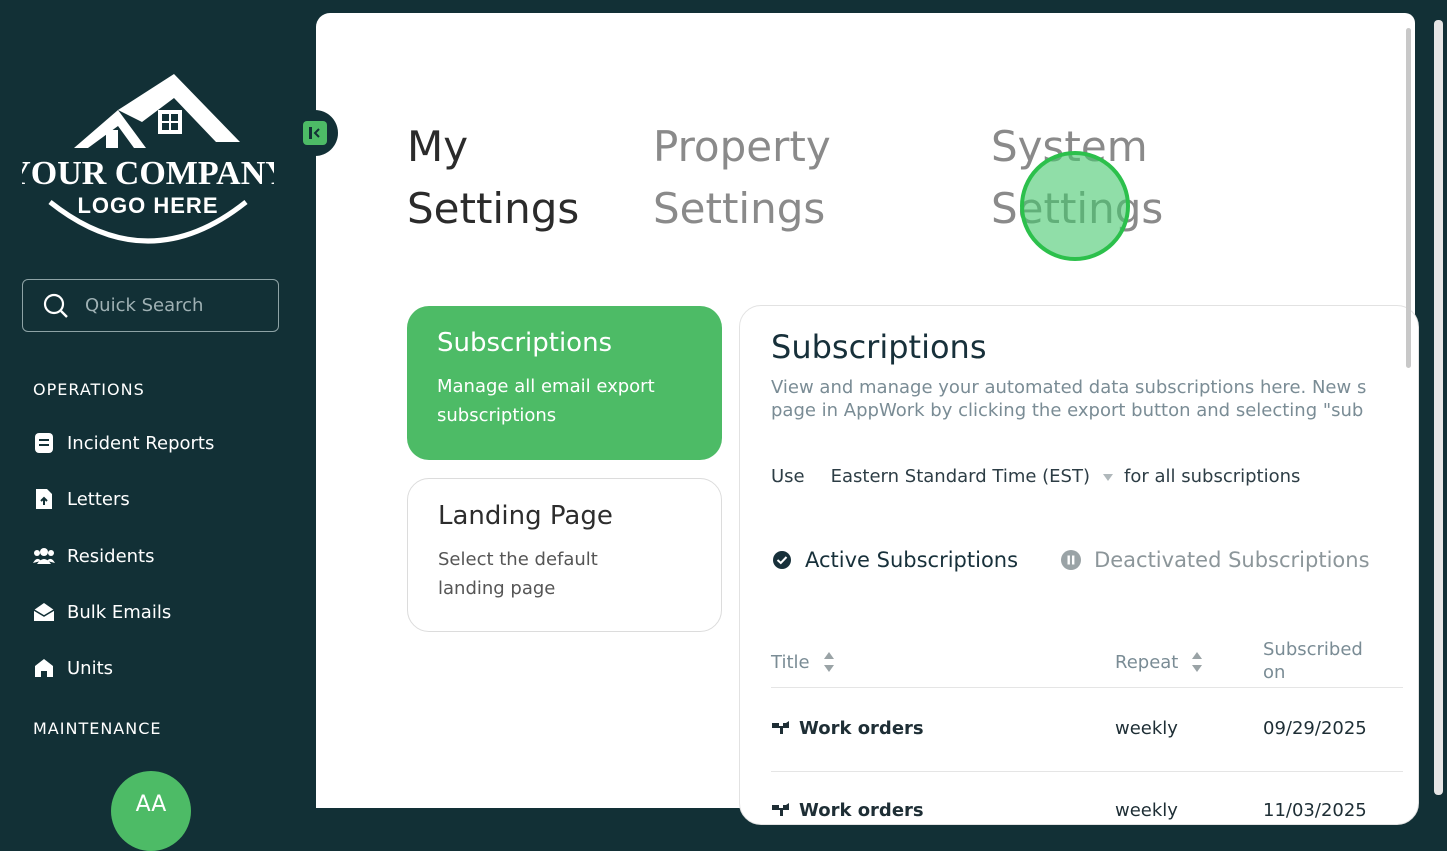  Describe the element at coordinates (497, 415) in the screenshot. I see `card-description-line2: subscriptions` at that location.